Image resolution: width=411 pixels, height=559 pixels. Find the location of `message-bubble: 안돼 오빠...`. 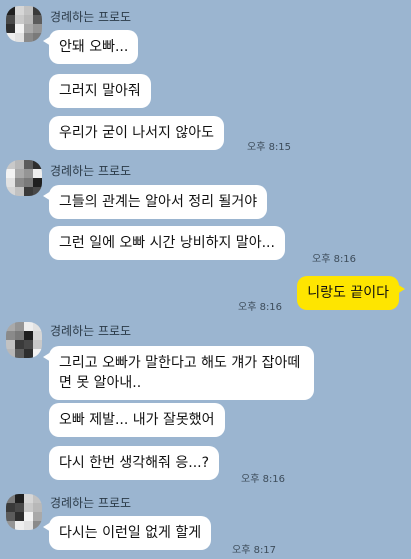

message-bubble: 안돼 오빠... is located at coordinates (90, 47).